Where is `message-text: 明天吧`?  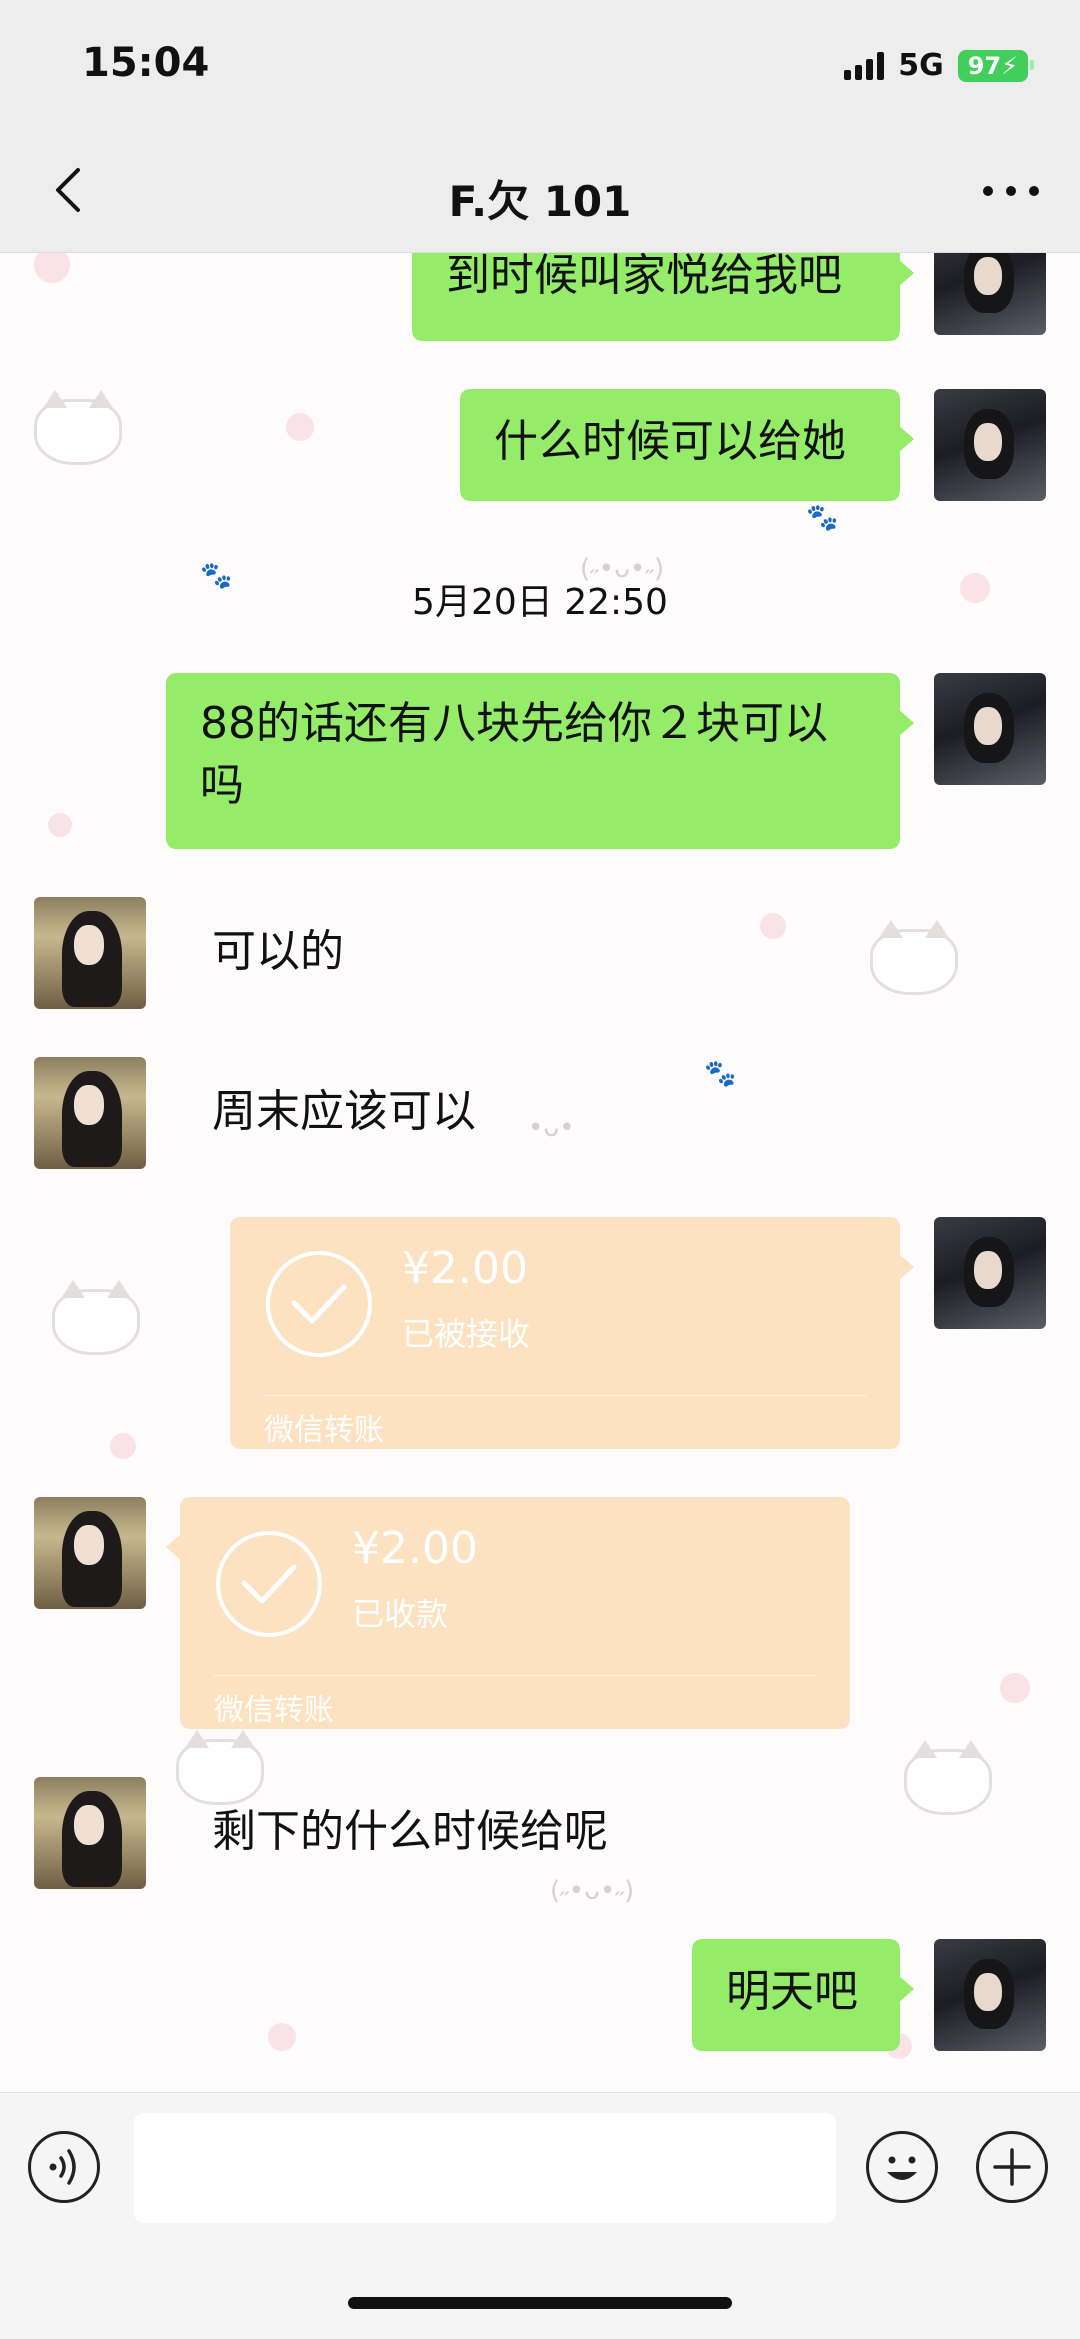 message-text: 明天吧 is located at coordinates (792, 1991).